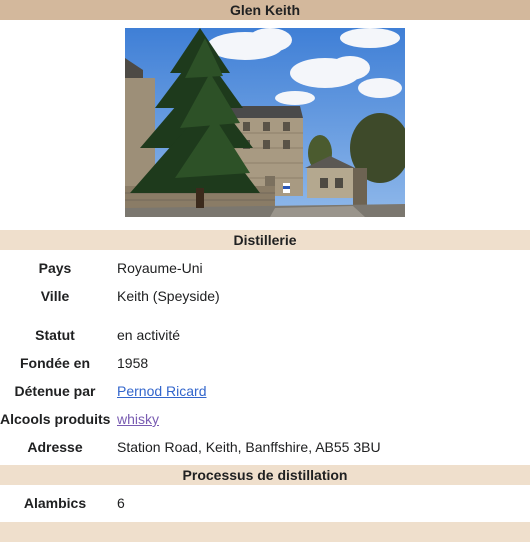  I want to click on label-ville: Ville, so click(55, 296).